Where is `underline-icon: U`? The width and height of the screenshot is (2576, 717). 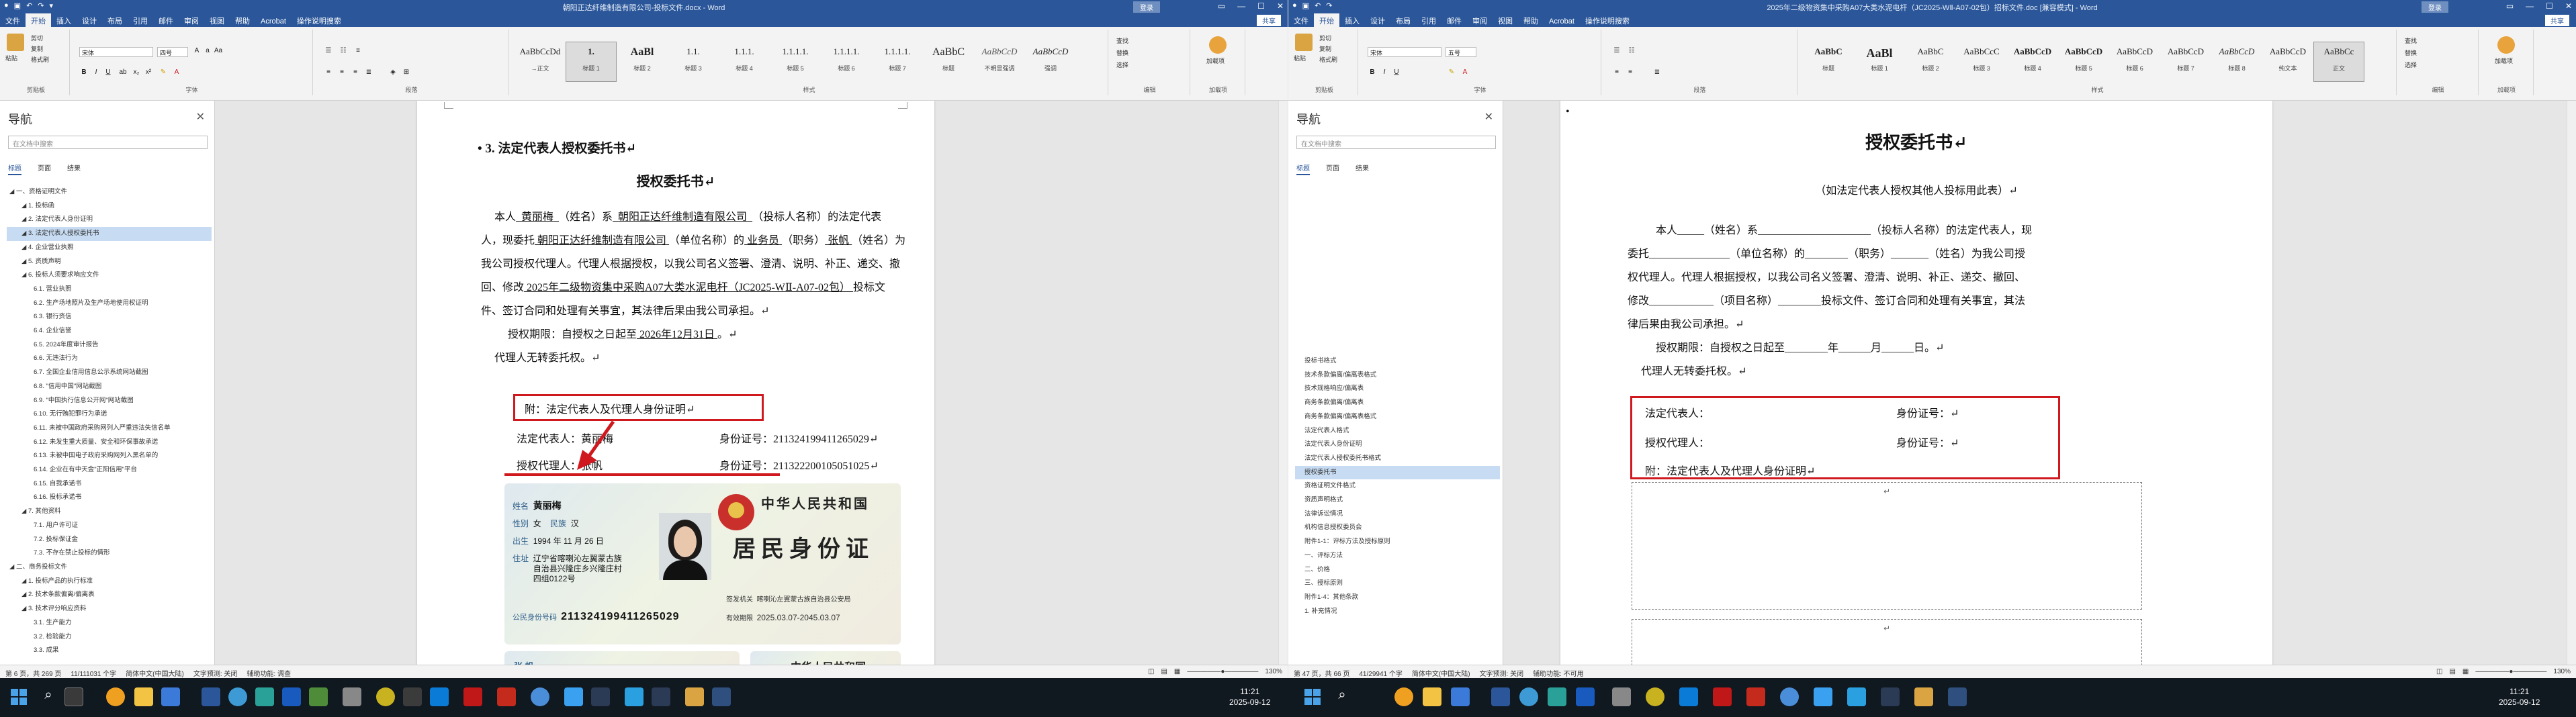 underline-icon: U is located at coordinates (108, 73).